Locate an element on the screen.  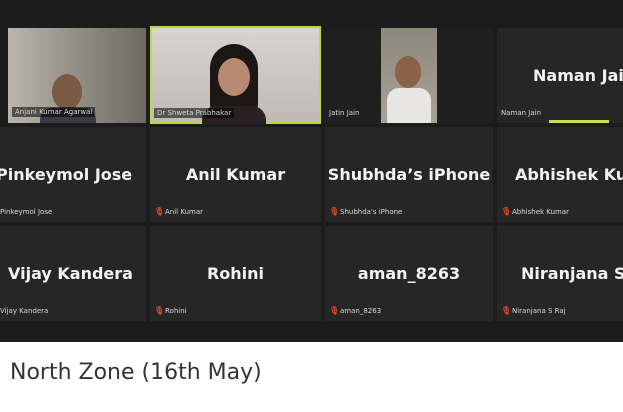
participant-name-label: 🎙 Rohini is located at coordinates (170, 311).